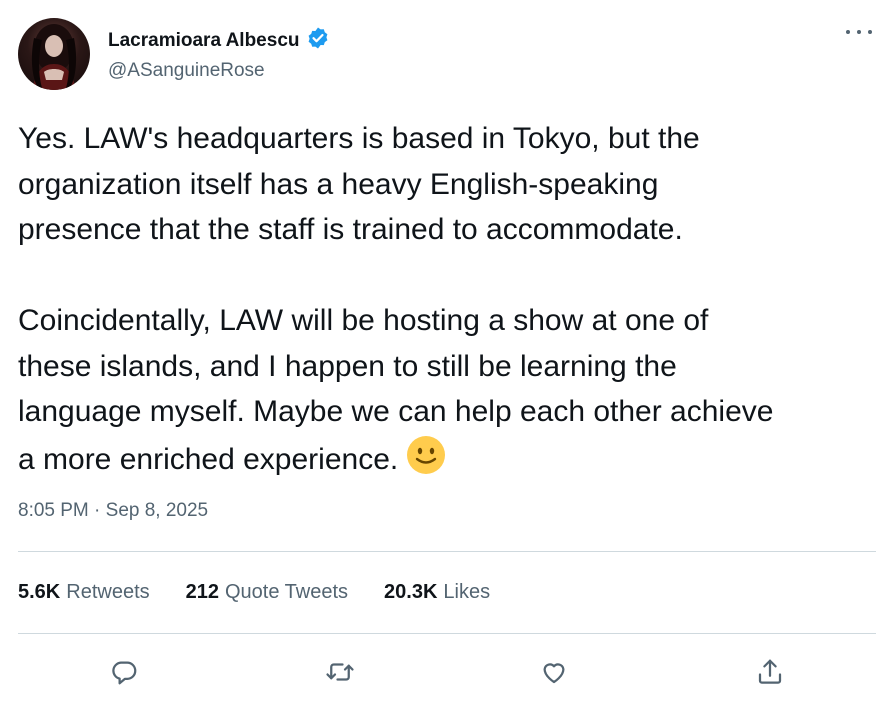 This screenshot has height=726, width=894. I want to click on retweets-stat: 5.6K Retweets, so click(84, 592).